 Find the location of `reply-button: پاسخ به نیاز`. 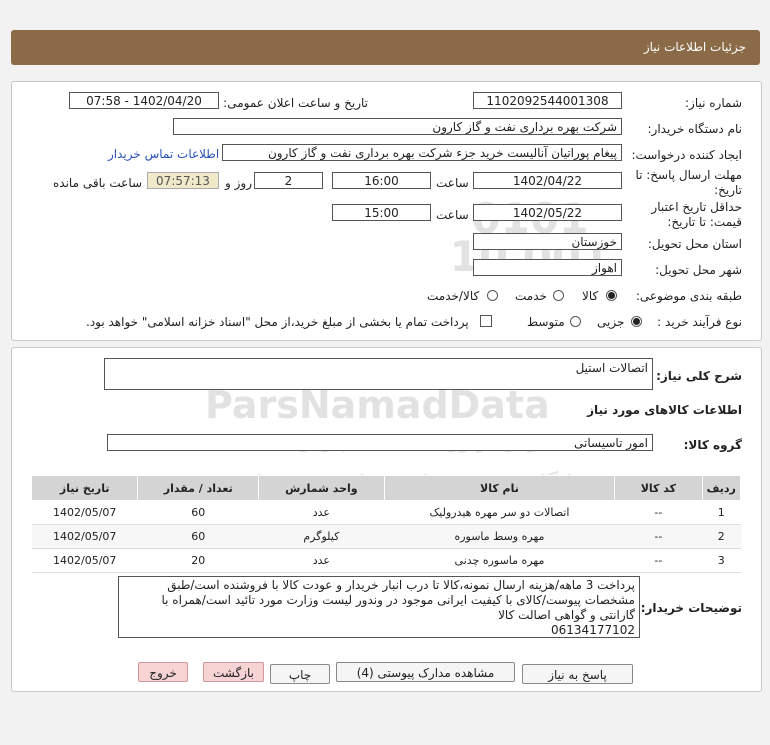

reply-button: پاسخ به نیاز is located at coordinates (577, 674).